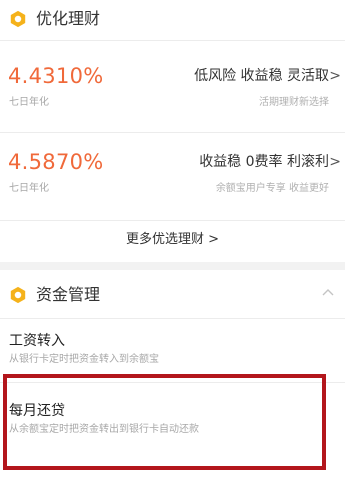 Image resolution: width=345 pixels, height=482 pixels. What do you see at coordinates (172, 20) in the screenshot?
I see `finance-section-header: 优化理财` at bounding box center [172, 20].